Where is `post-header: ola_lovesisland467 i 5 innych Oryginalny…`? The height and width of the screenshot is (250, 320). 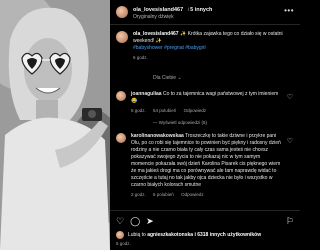 post-header: ola_lovesisland467 i 5 innych Oryginalny… is located at coordinates (205, 12).